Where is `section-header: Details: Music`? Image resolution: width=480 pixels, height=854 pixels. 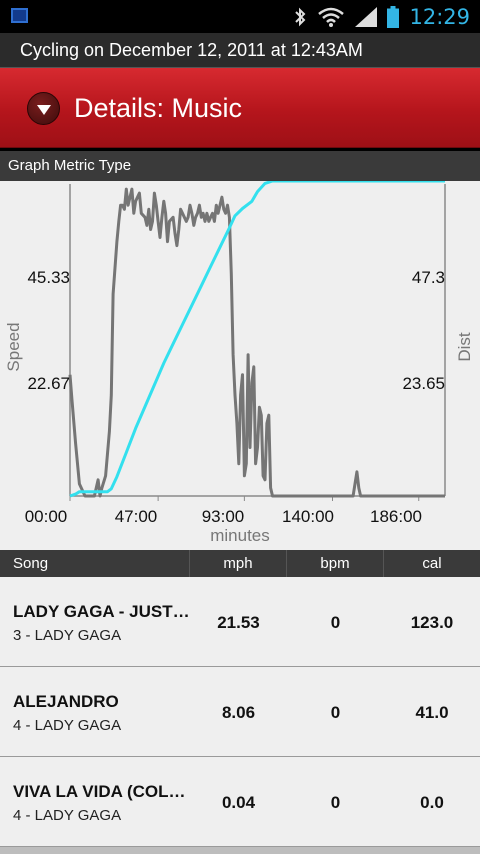
section-header: Details: Music is located at coordinates (240, 108).